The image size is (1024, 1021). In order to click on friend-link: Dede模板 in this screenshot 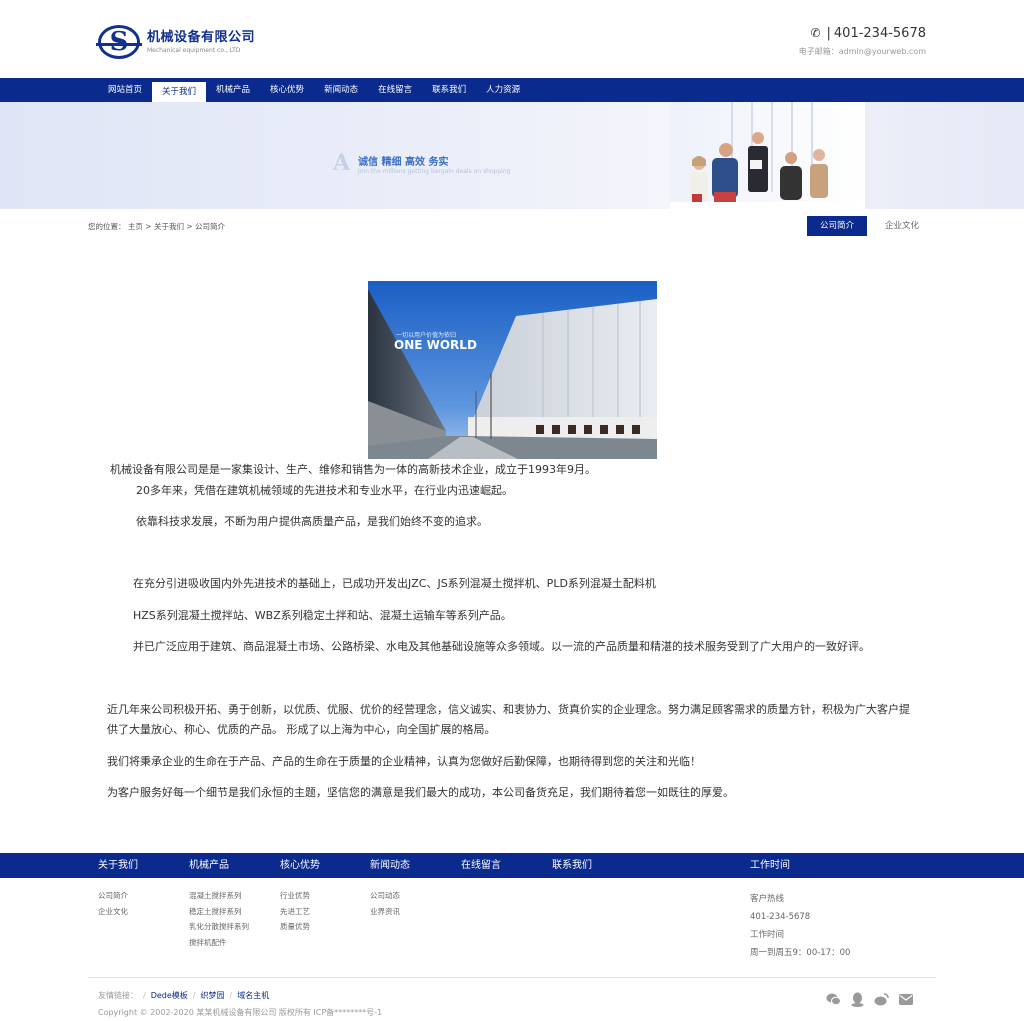, I will do `click(169, 995)`.